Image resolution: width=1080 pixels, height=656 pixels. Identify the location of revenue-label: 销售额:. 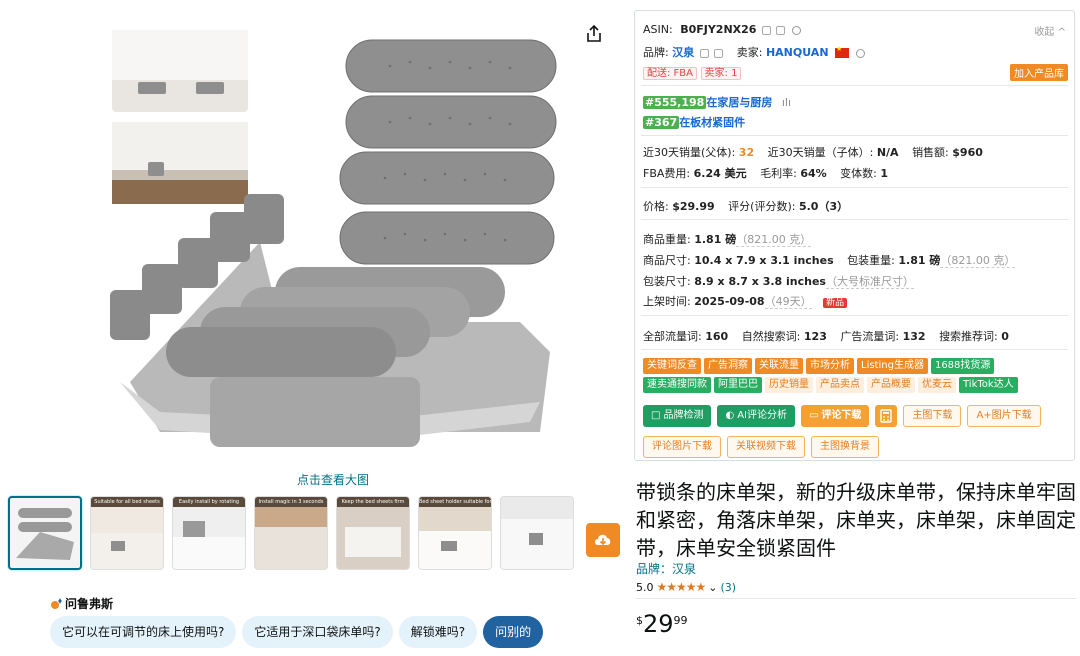
(930, 152).